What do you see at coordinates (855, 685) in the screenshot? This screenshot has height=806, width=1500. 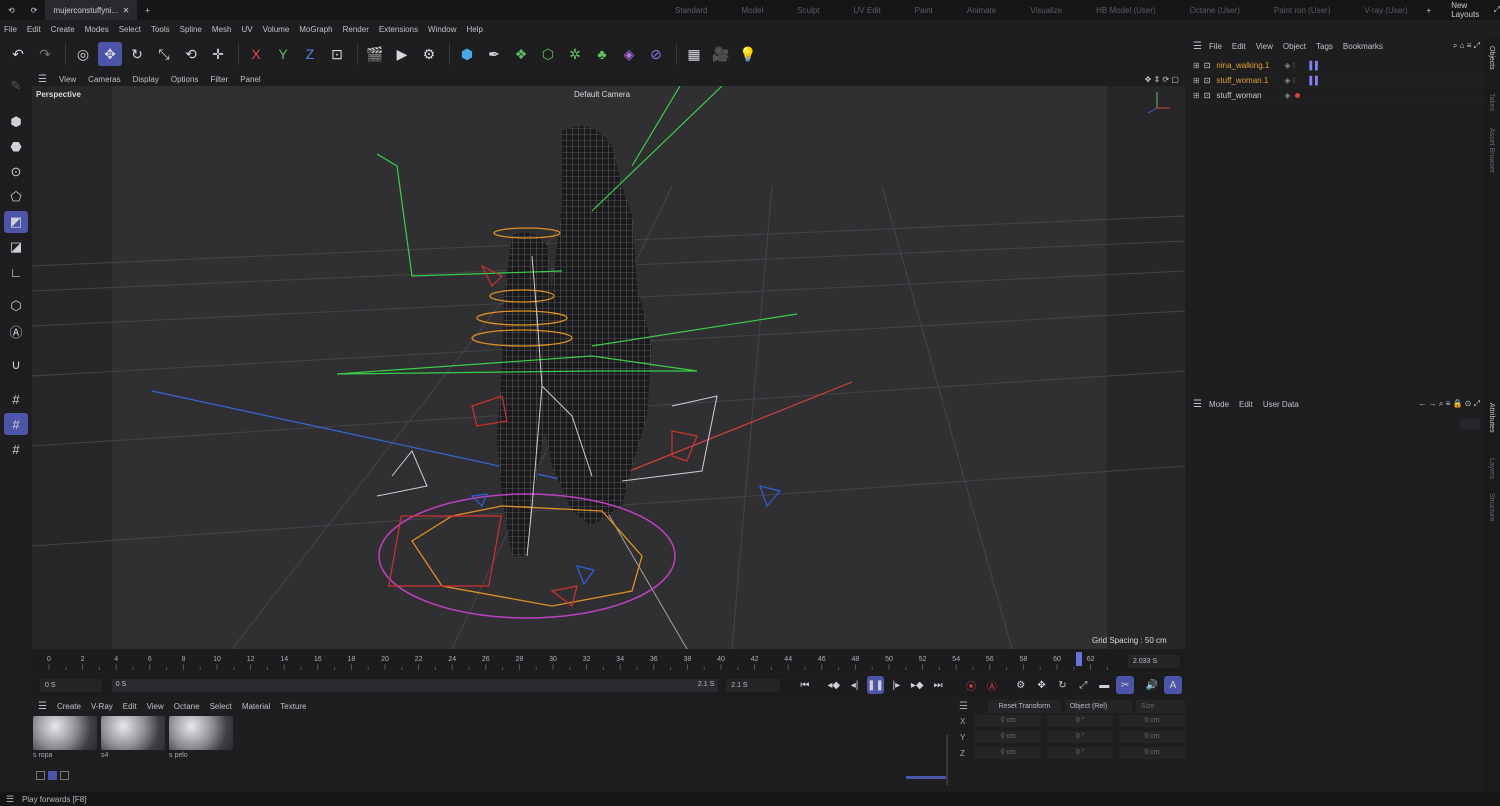 I see `previous-frame-icon: ◂|` at bounding box center [855, 685].